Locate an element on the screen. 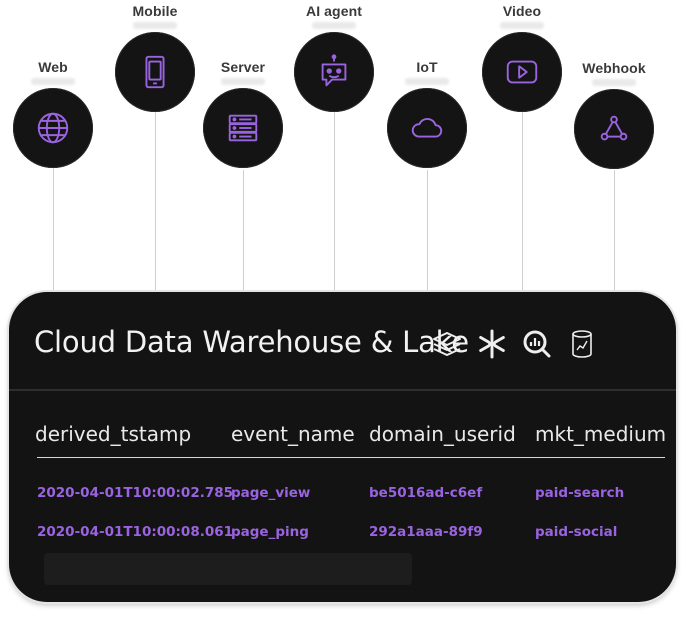  column-header: event_name is located at coordinates (293, 434).